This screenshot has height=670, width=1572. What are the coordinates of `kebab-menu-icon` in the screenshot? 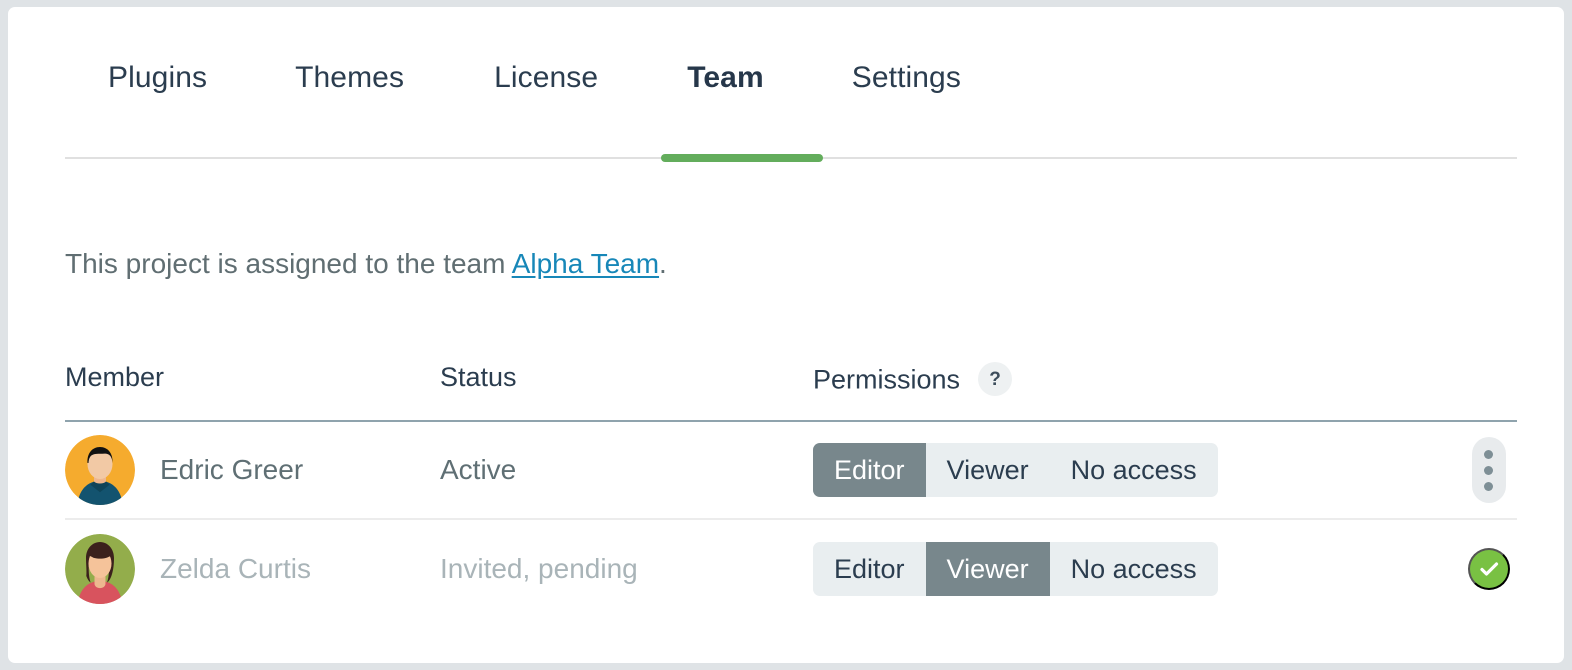 It's located at (1488, 470).